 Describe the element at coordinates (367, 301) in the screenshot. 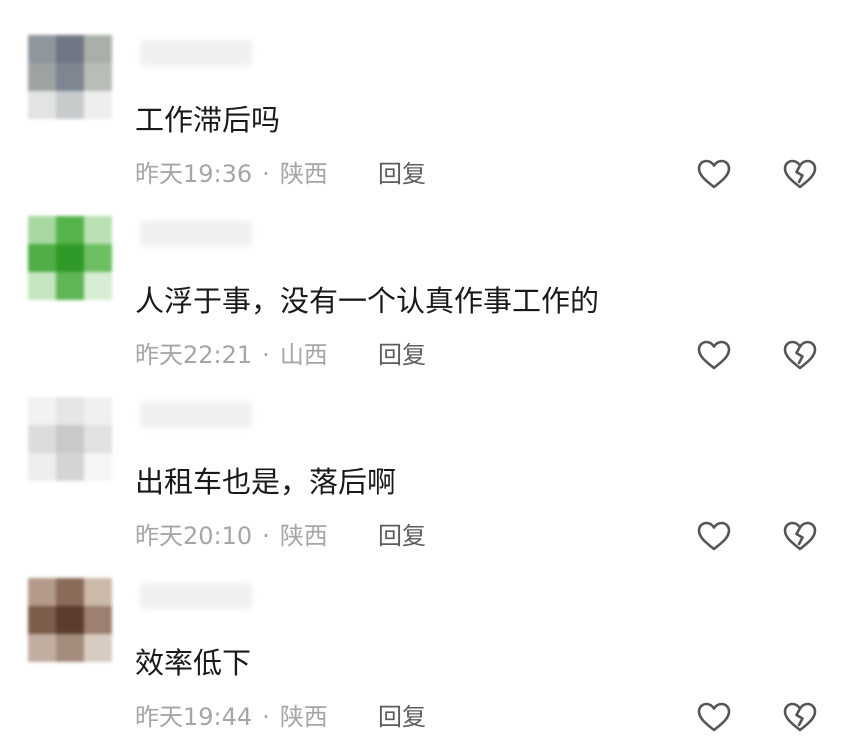

I see `comment-text: 人浮于事，没有一个认真作事工作的` at that location.